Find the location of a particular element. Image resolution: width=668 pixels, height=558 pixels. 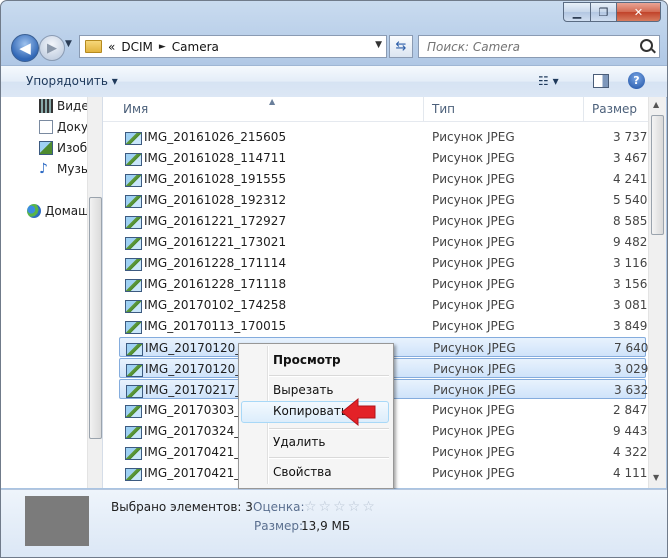

preview-pane-icon is located at coordinates (601, 81).